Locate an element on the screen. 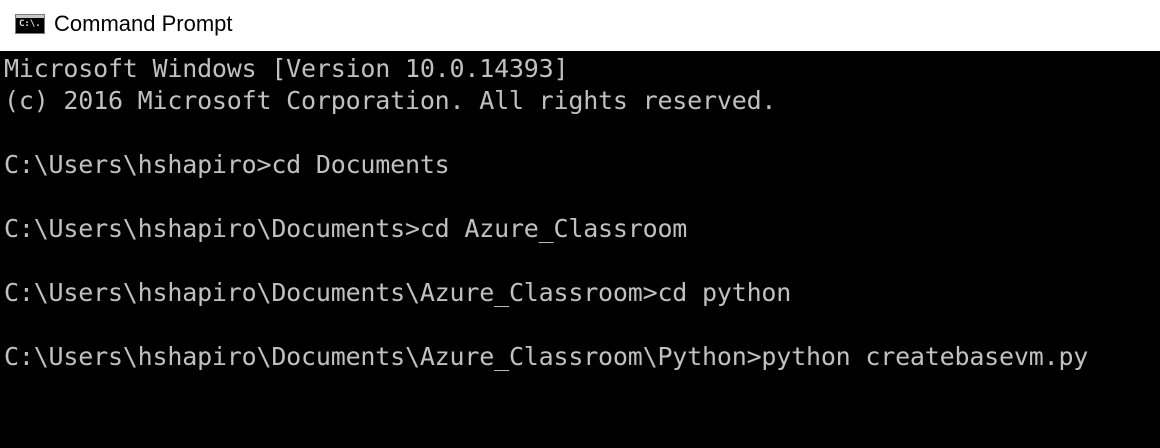  cmd-icon-glyph: C:\. is located at coordinates (30, 24).